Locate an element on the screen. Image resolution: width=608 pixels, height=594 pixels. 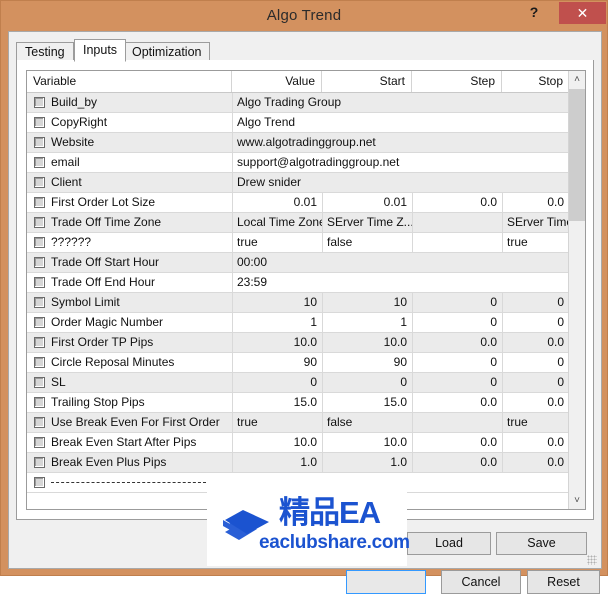
reset-button: Reset is located at coordinates (563, 582).